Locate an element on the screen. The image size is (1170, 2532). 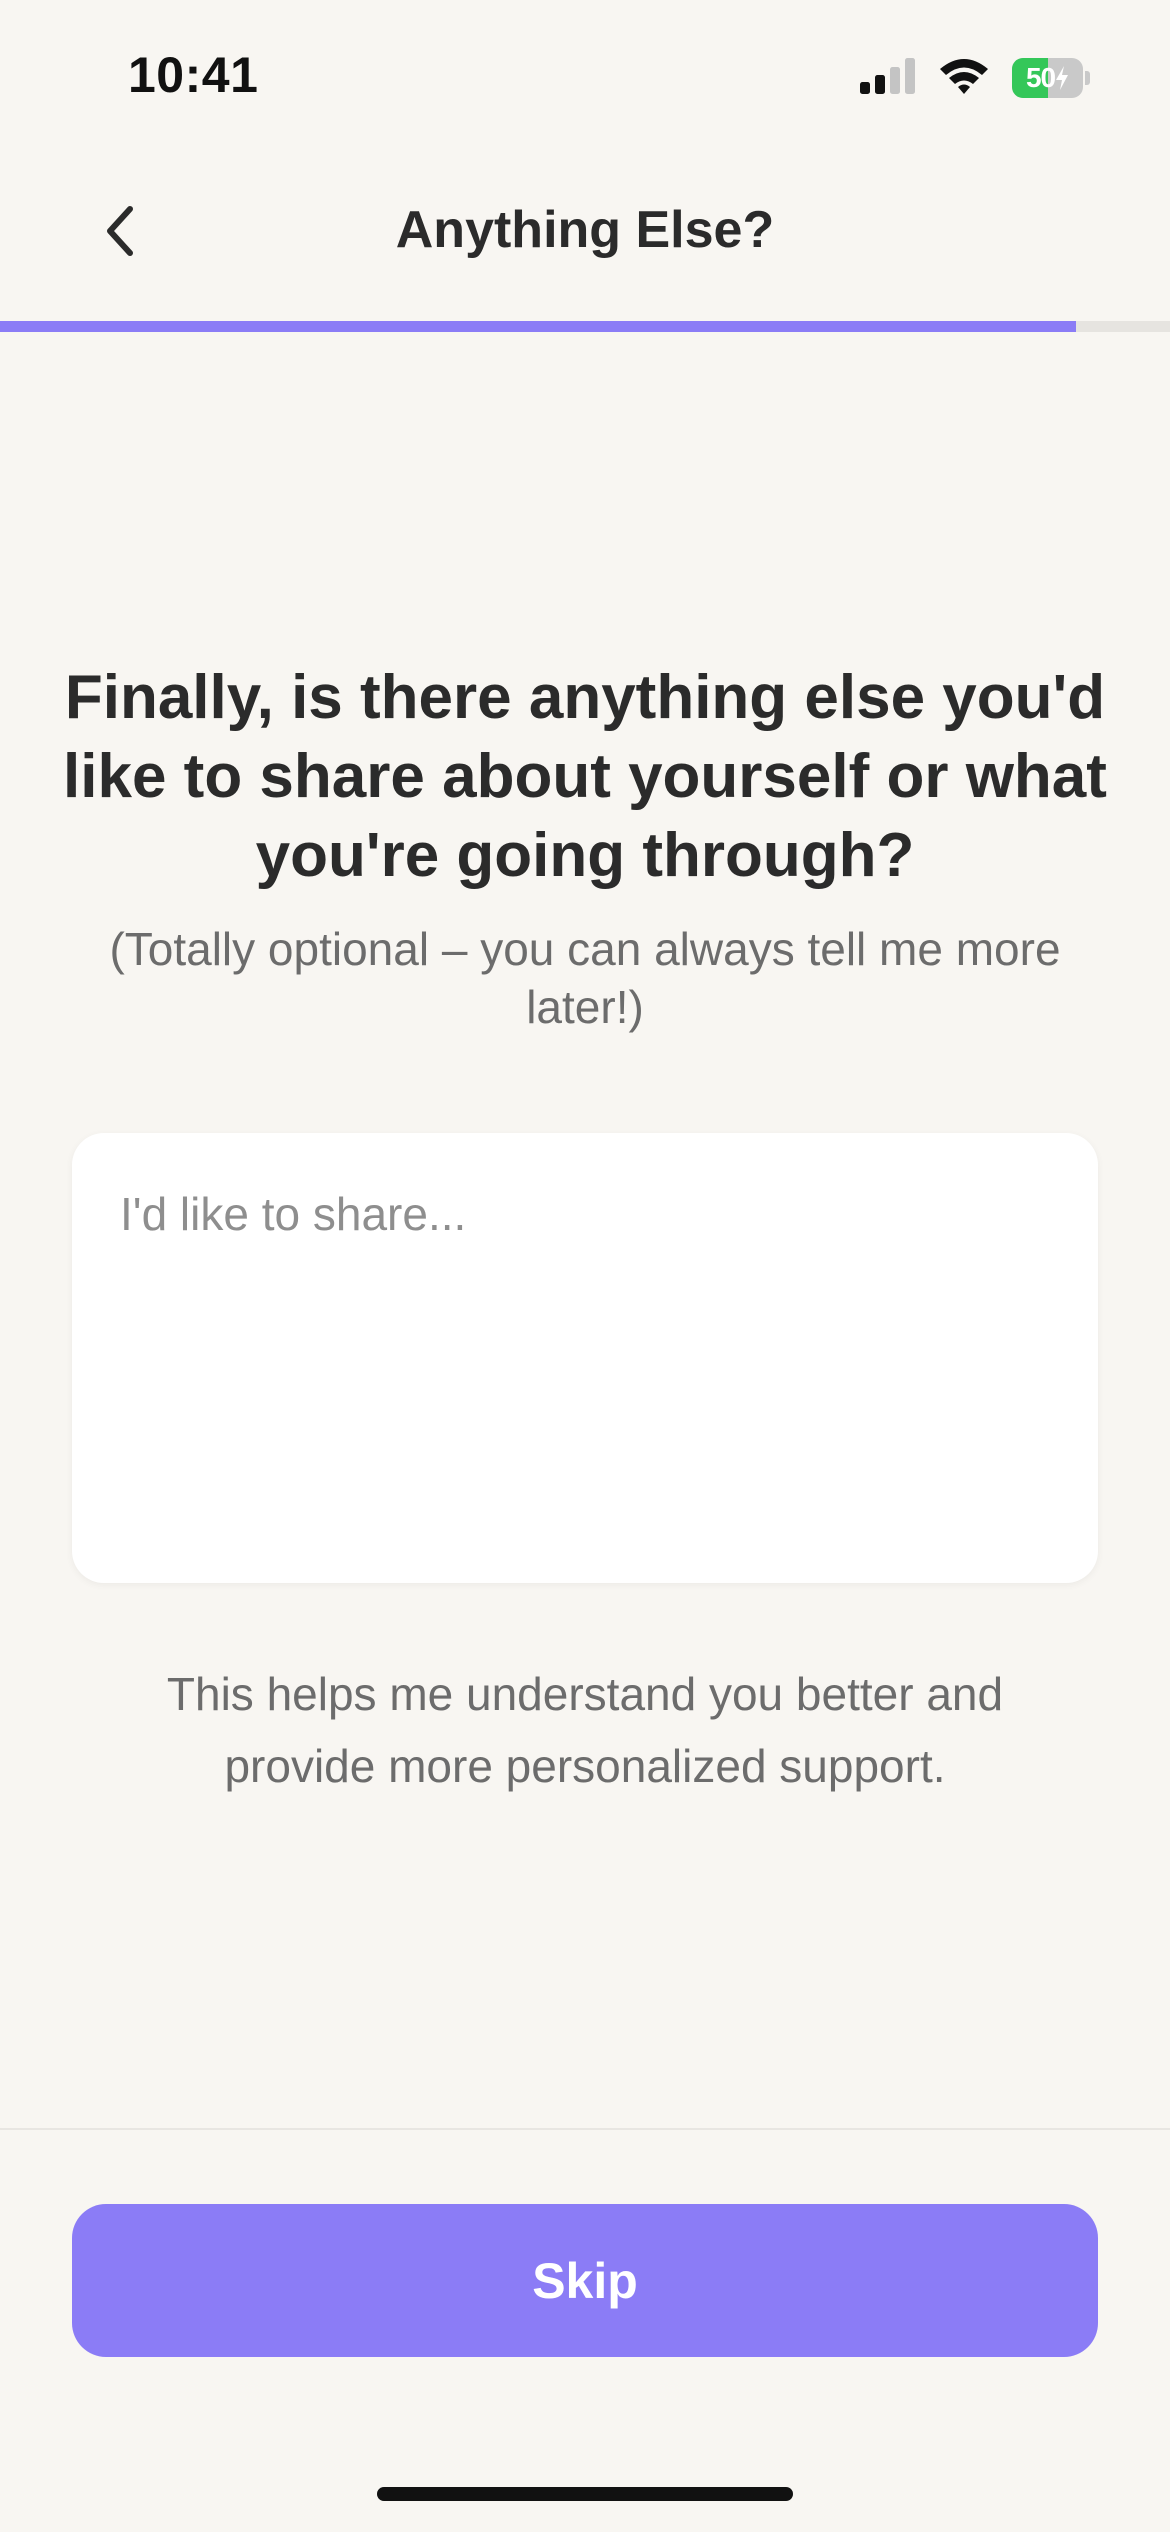
progress-fill is located at coordinates (538, 326).